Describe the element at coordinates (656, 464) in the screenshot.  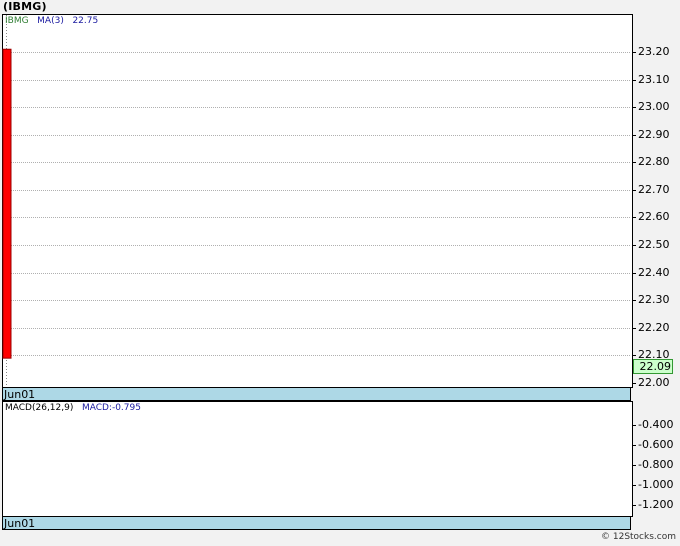
I see `macd-y-tick-label: -0.800` at that location.